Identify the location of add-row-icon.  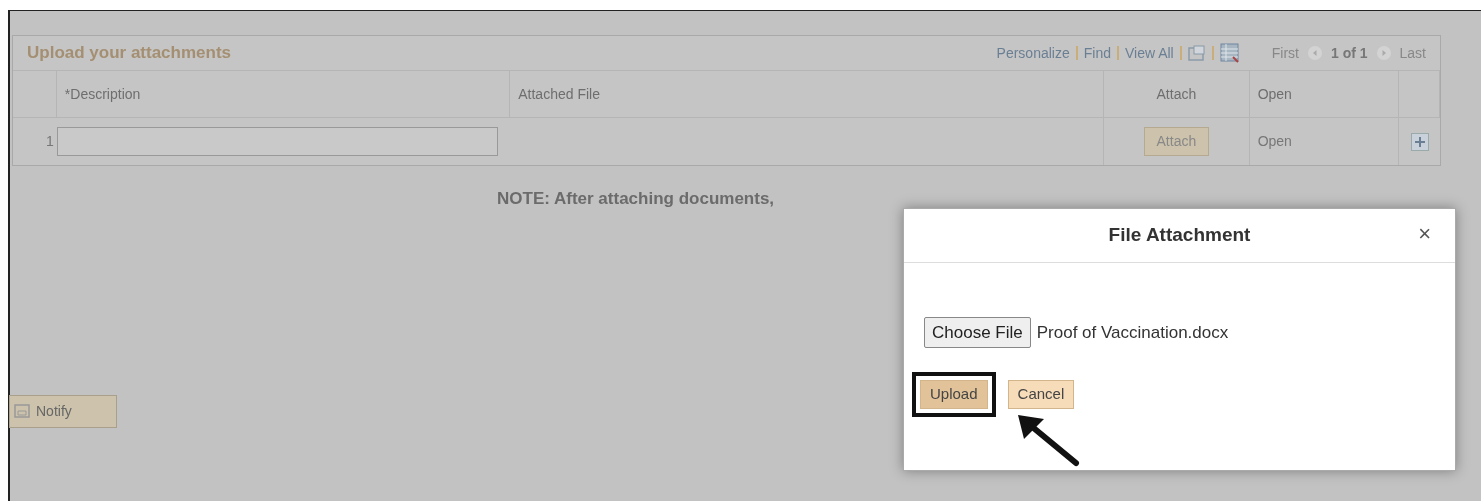
(1419, 141).